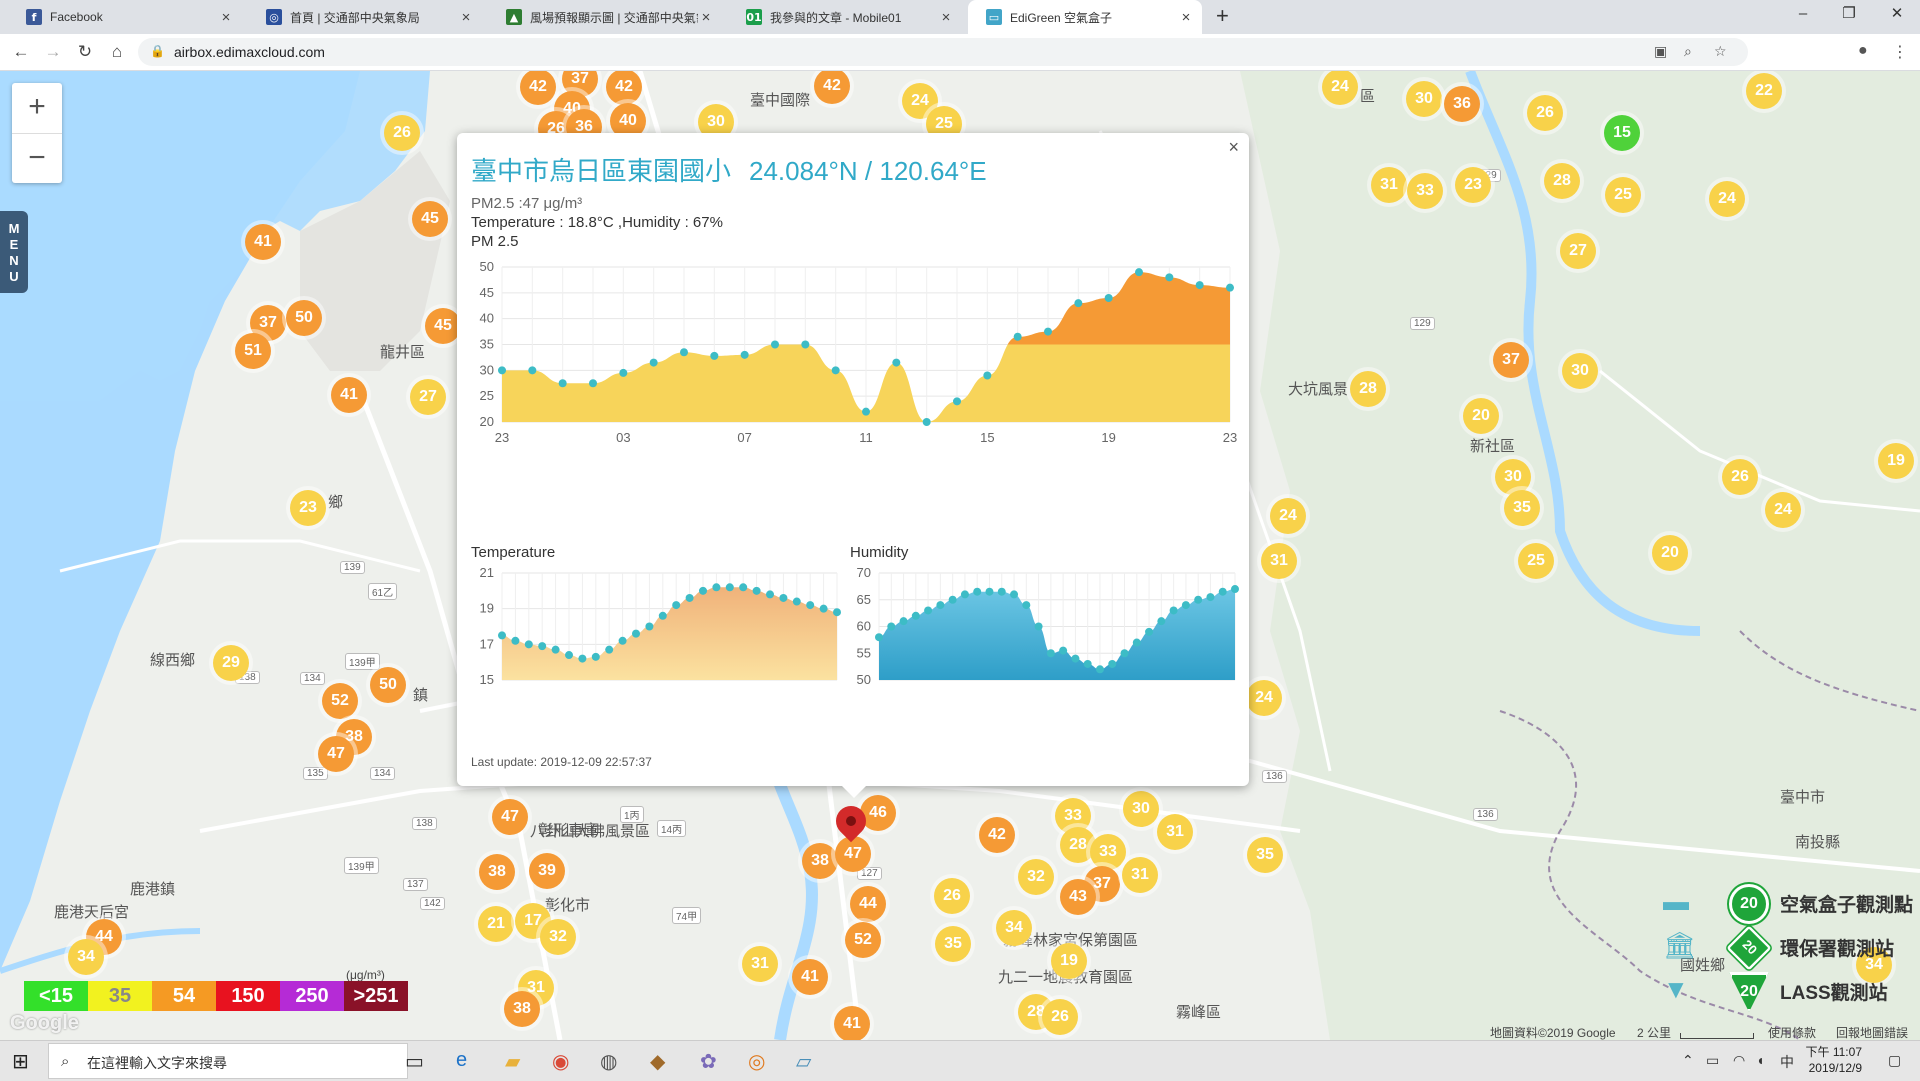 This screenshot has width=1920, height=1081. What do you see at coordinates (868, 904) in the screenshot?
I see `airbox-marker: 44` at bounding box center [868, 904].